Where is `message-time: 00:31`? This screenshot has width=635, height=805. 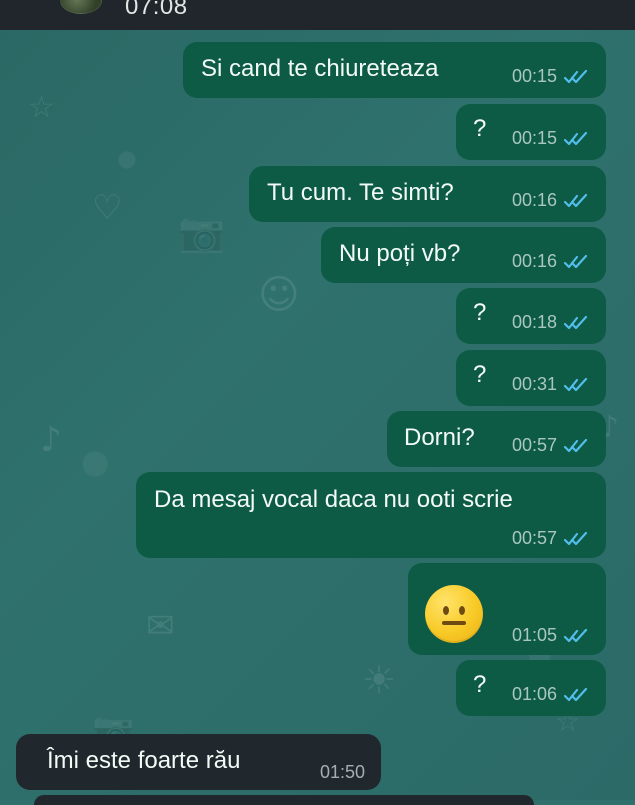
message-time: 00:31 is located at coordinates (534, 384).